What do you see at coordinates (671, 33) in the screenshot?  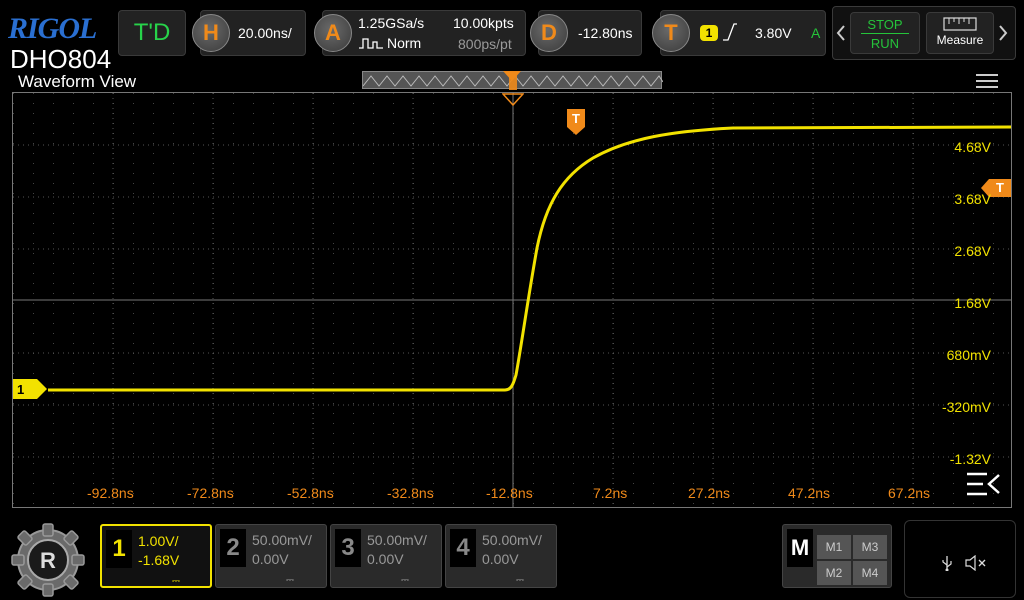 I see `trigger-key: T` at bounding box center [671, 33].